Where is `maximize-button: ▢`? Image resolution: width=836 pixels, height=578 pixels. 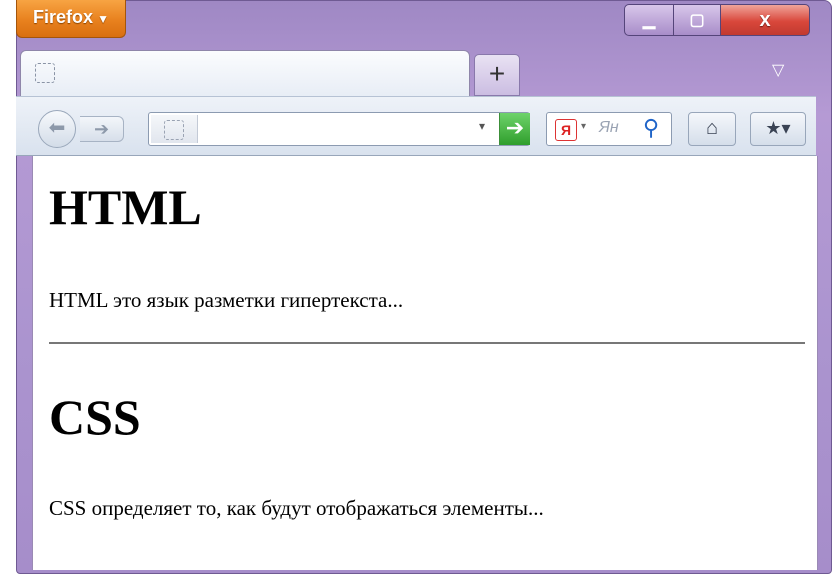
maximize-button: ▢ is located at coordinates (697, 20).